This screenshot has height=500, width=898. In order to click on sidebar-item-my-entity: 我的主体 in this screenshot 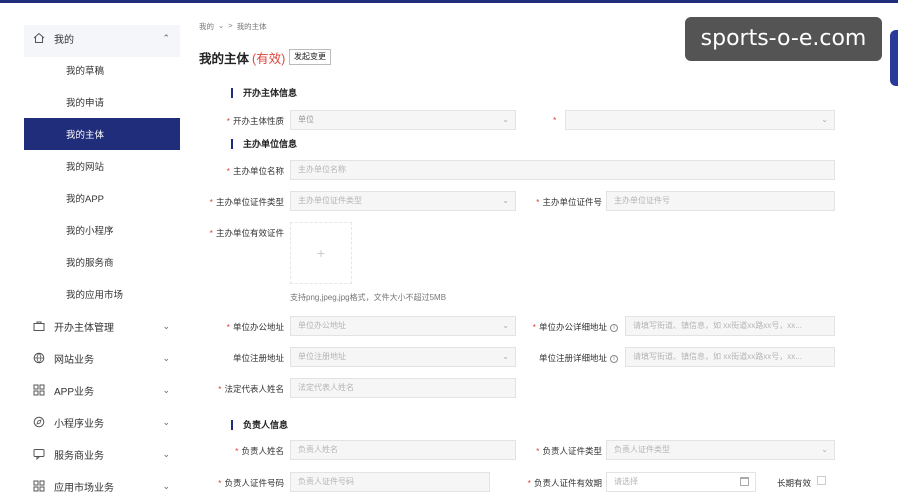, I will do `click(102, 134)`.